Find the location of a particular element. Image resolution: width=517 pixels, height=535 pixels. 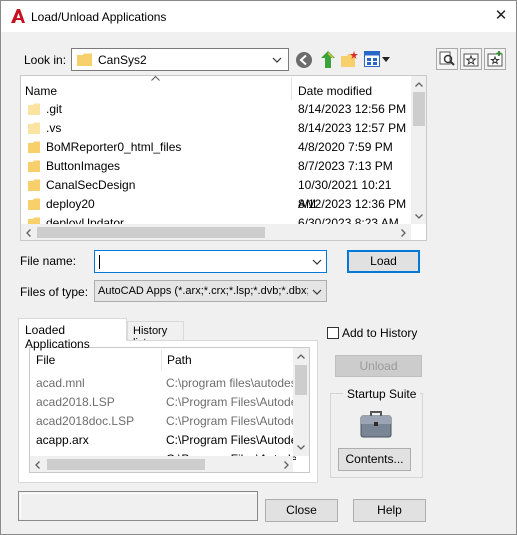

list-item: acad2018.LSP C:\Program Files\Autodesk\ is located at coordinates (167, 402).